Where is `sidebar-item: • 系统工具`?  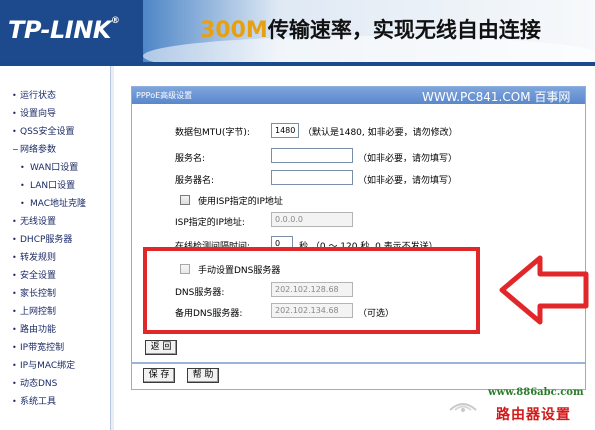 sidebar-item: • 系统工具 is located at coordinates (49, 402).